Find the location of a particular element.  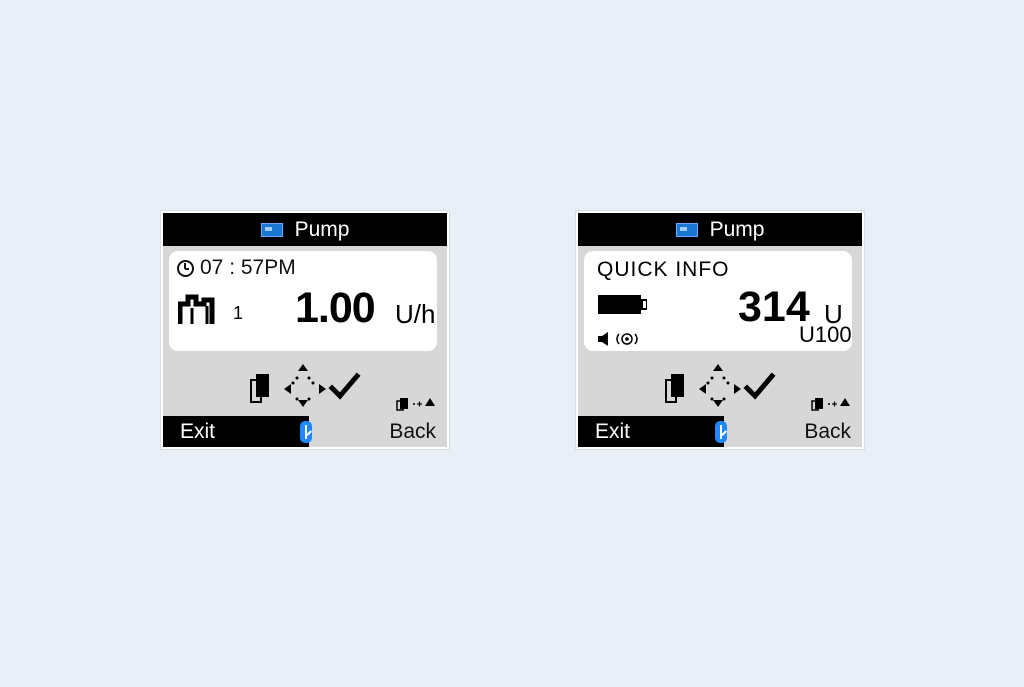

clock-display: 07 : 57PM is located at coordinates (236, 268).